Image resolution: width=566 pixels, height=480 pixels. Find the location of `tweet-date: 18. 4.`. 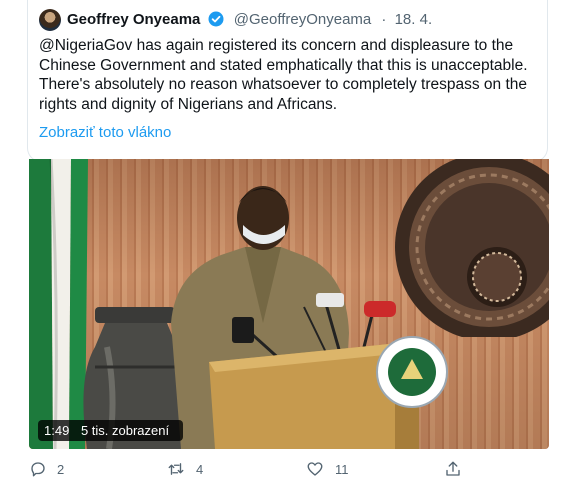

tweet-date: 18. 4. is located at coordinates (414, 19).